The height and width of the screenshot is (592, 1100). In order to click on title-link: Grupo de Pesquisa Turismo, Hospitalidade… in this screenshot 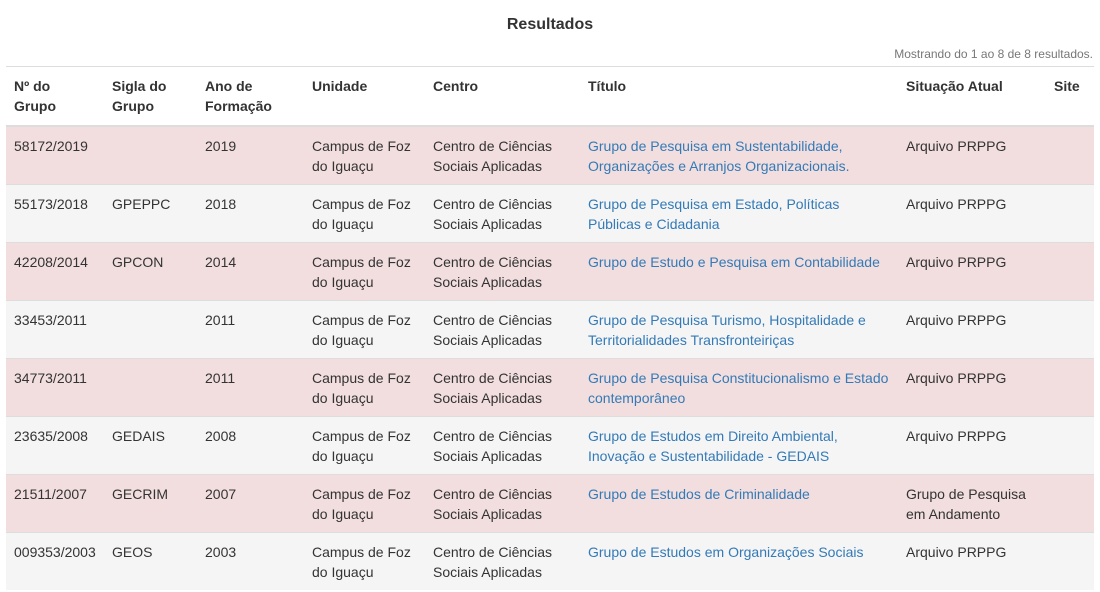, I will do `click(727, 330)`.